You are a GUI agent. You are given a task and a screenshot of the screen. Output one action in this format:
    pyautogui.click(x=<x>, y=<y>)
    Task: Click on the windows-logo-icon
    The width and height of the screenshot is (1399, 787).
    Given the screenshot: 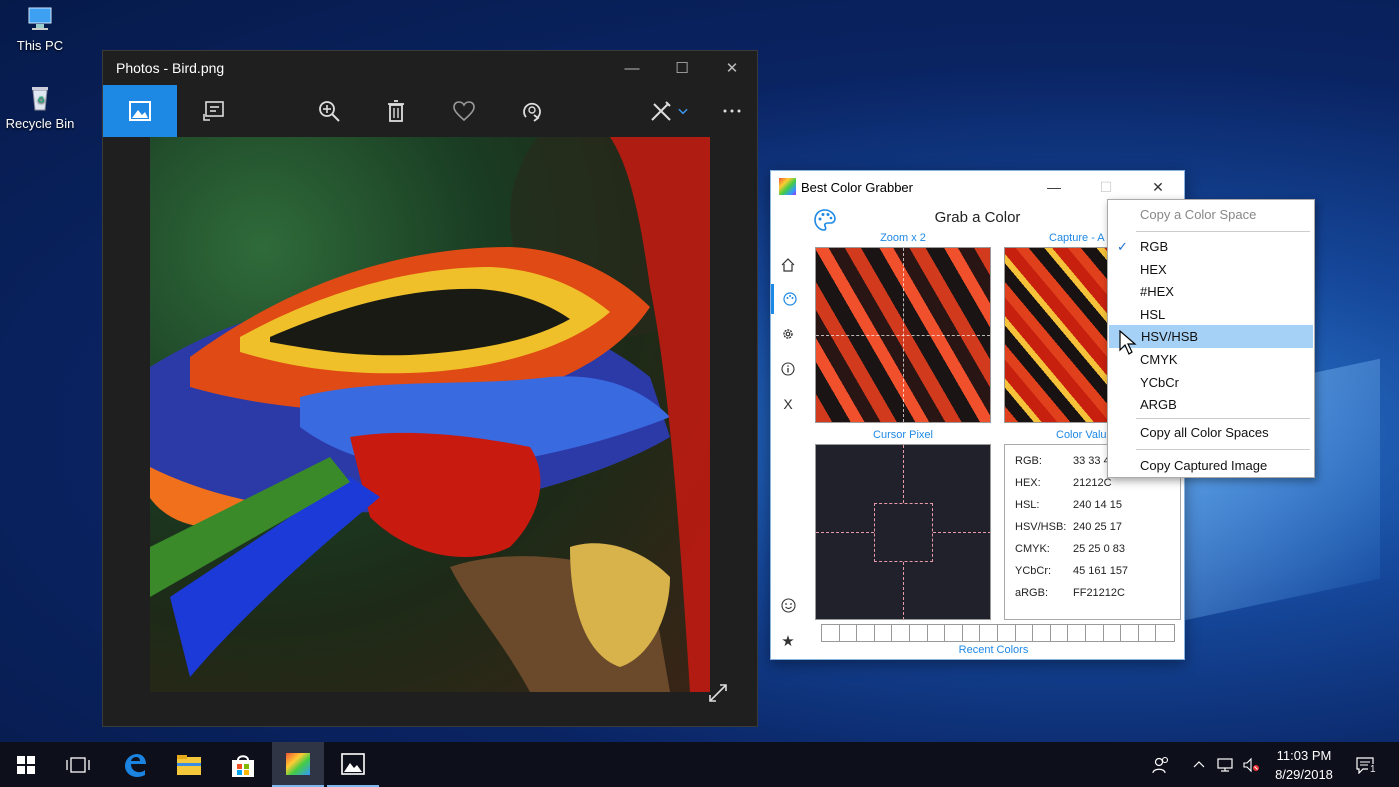 What is the action you would take?
    pyautogui.click(x=26, y=764)
    